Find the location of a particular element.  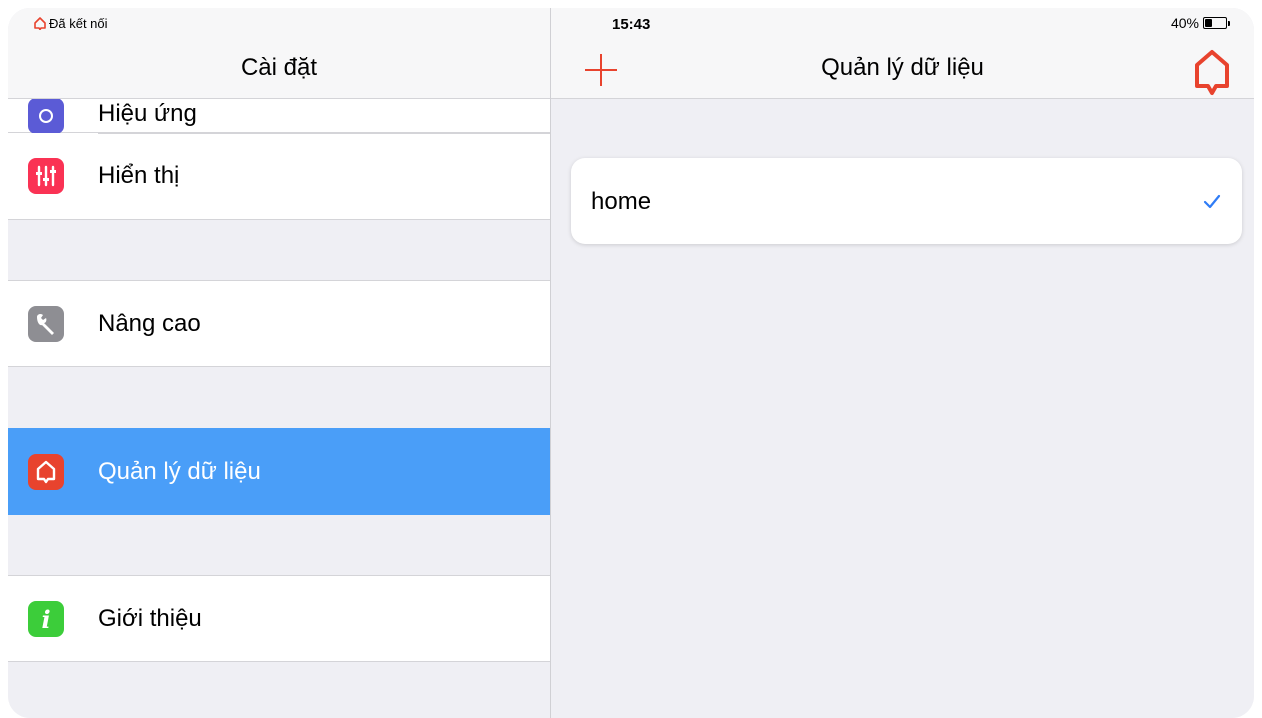

battery-tip is located at coordinates (1229, 23).